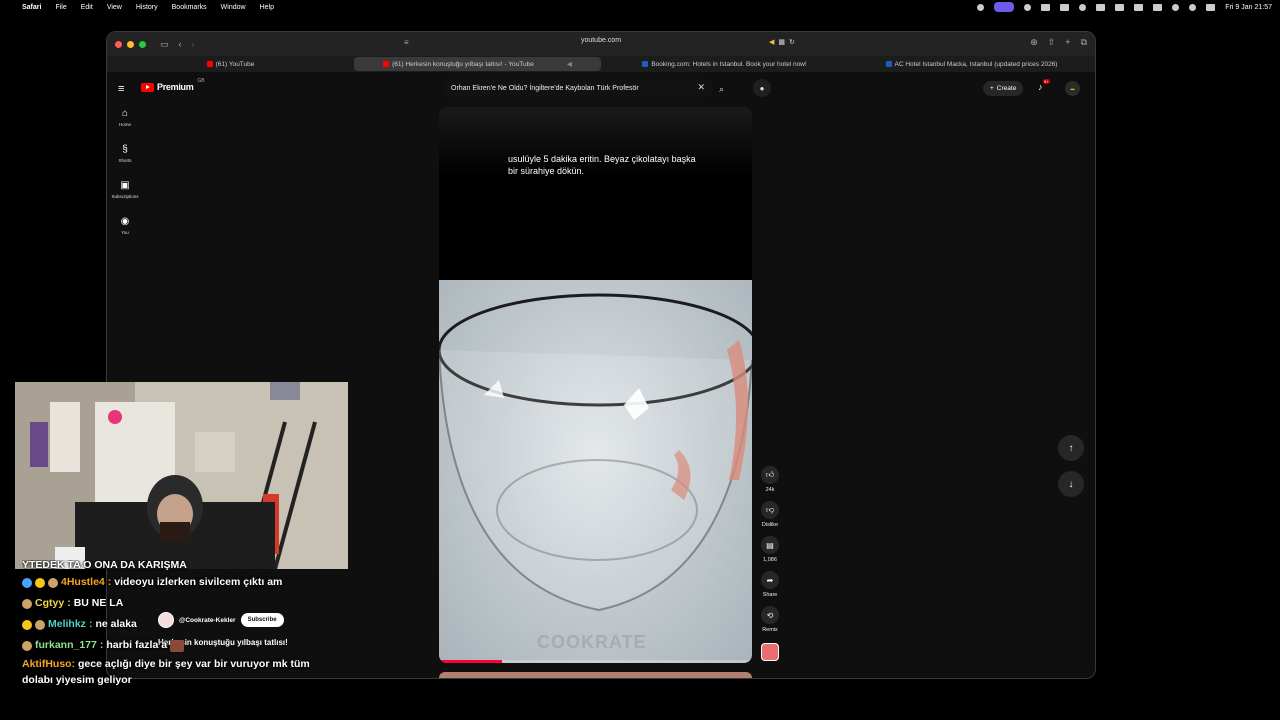  I want to click on menu-bookmarks: Bookmarks, so click(189, 7).